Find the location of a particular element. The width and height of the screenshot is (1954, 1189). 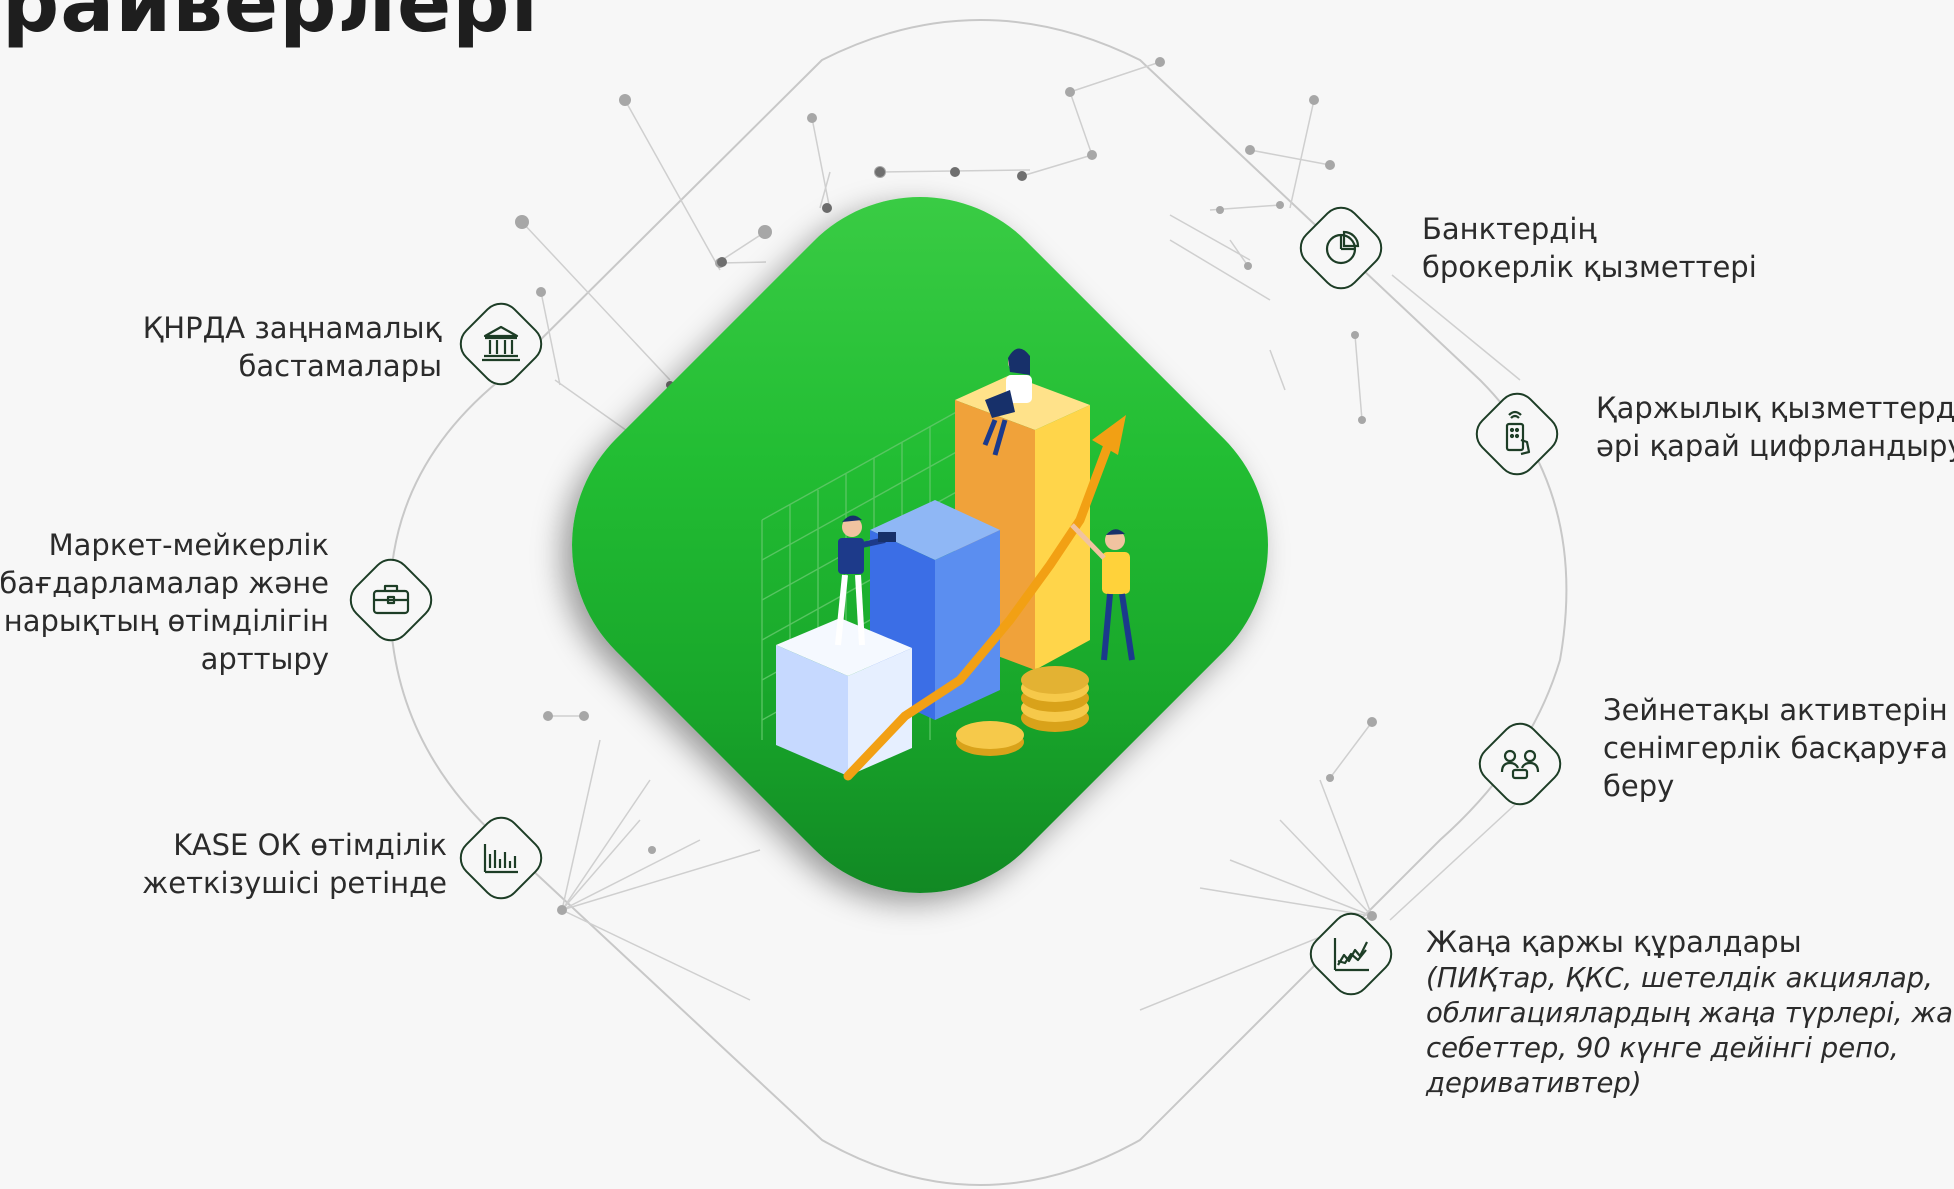

banks-label: Банктердің брокерлік қызметтері is located at coordinates (1589, 248).